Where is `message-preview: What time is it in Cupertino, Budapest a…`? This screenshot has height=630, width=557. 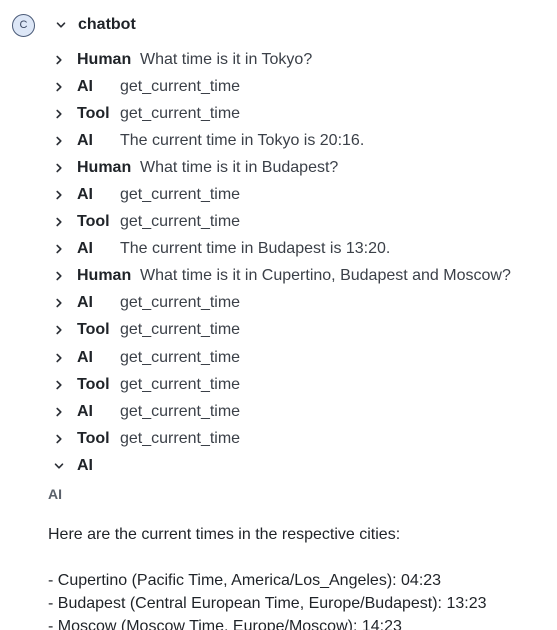
message-preview: What time is it in Cupertino, Budapest a… is located at coordinates (325, 276).